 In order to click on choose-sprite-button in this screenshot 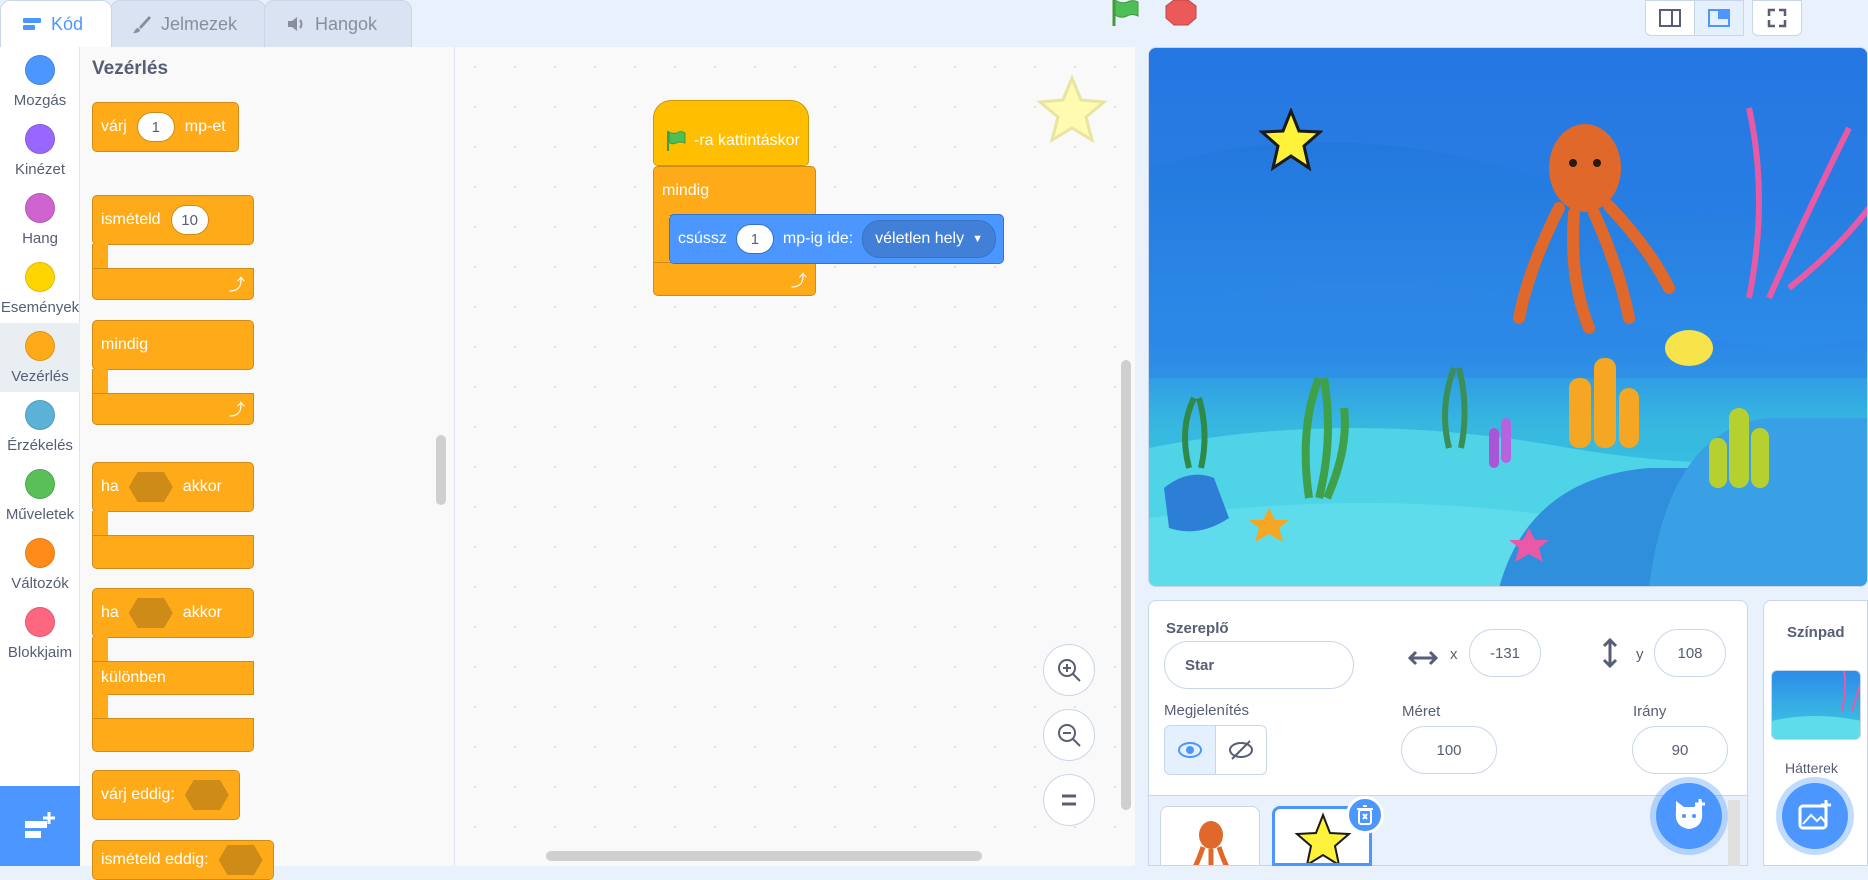, I will do `click(1689, 816)`.